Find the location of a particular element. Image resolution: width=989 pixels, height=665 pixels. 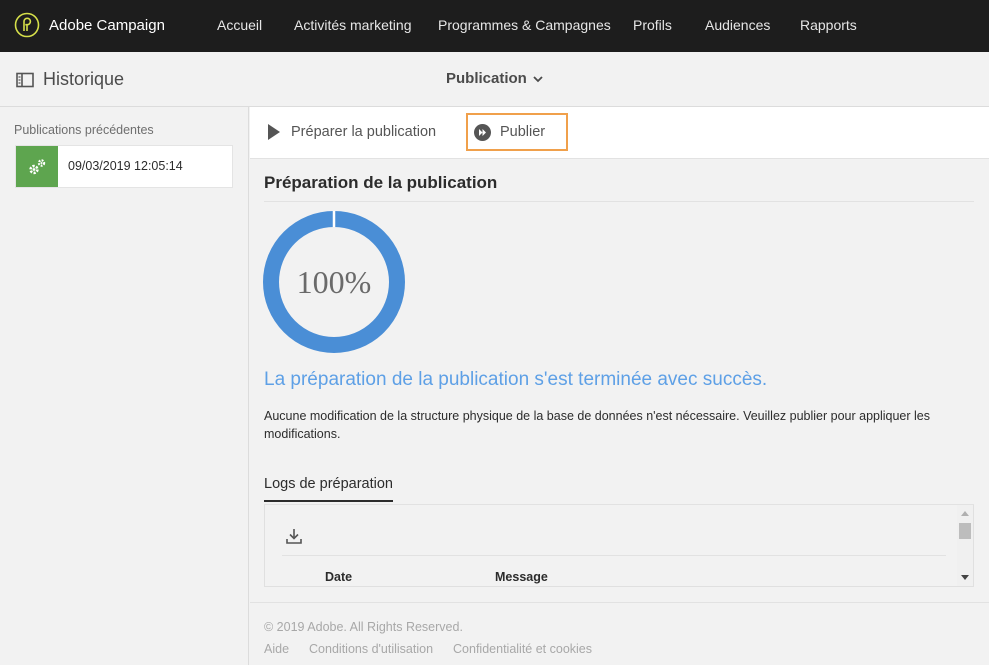

history-toggle: Historique is located at coordinates (70, 79).